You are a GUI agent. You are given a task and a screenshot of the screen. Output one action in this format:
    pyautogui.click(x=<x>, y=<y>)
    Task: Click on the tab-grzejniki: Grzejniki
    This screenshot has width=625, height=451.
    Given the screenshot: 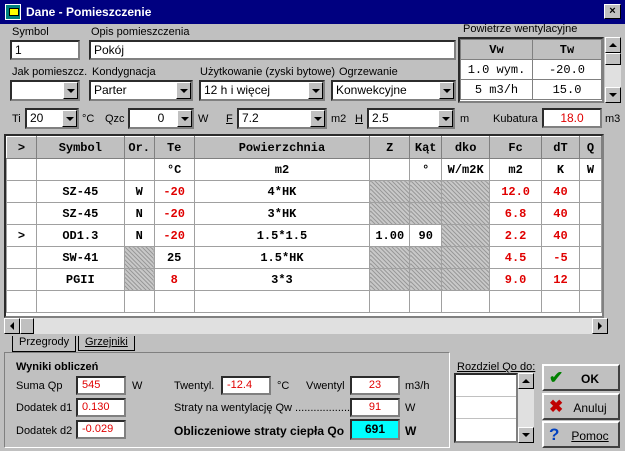 What is the action you would take?
    pyautogui.click(x=106, y=343)
    